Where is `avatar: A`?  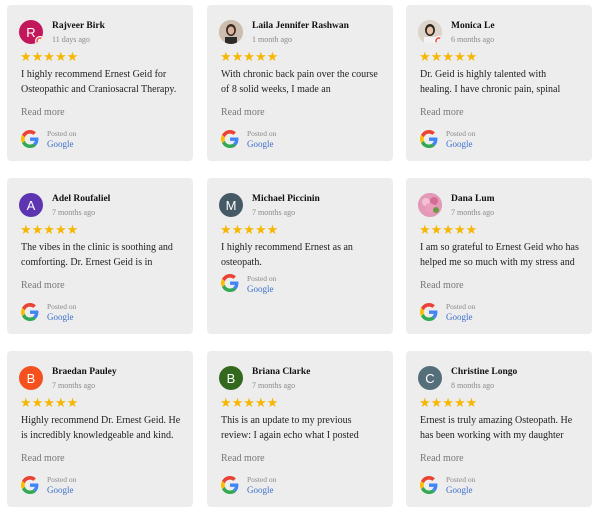 avatar: A is located at coordinates (31, 205).